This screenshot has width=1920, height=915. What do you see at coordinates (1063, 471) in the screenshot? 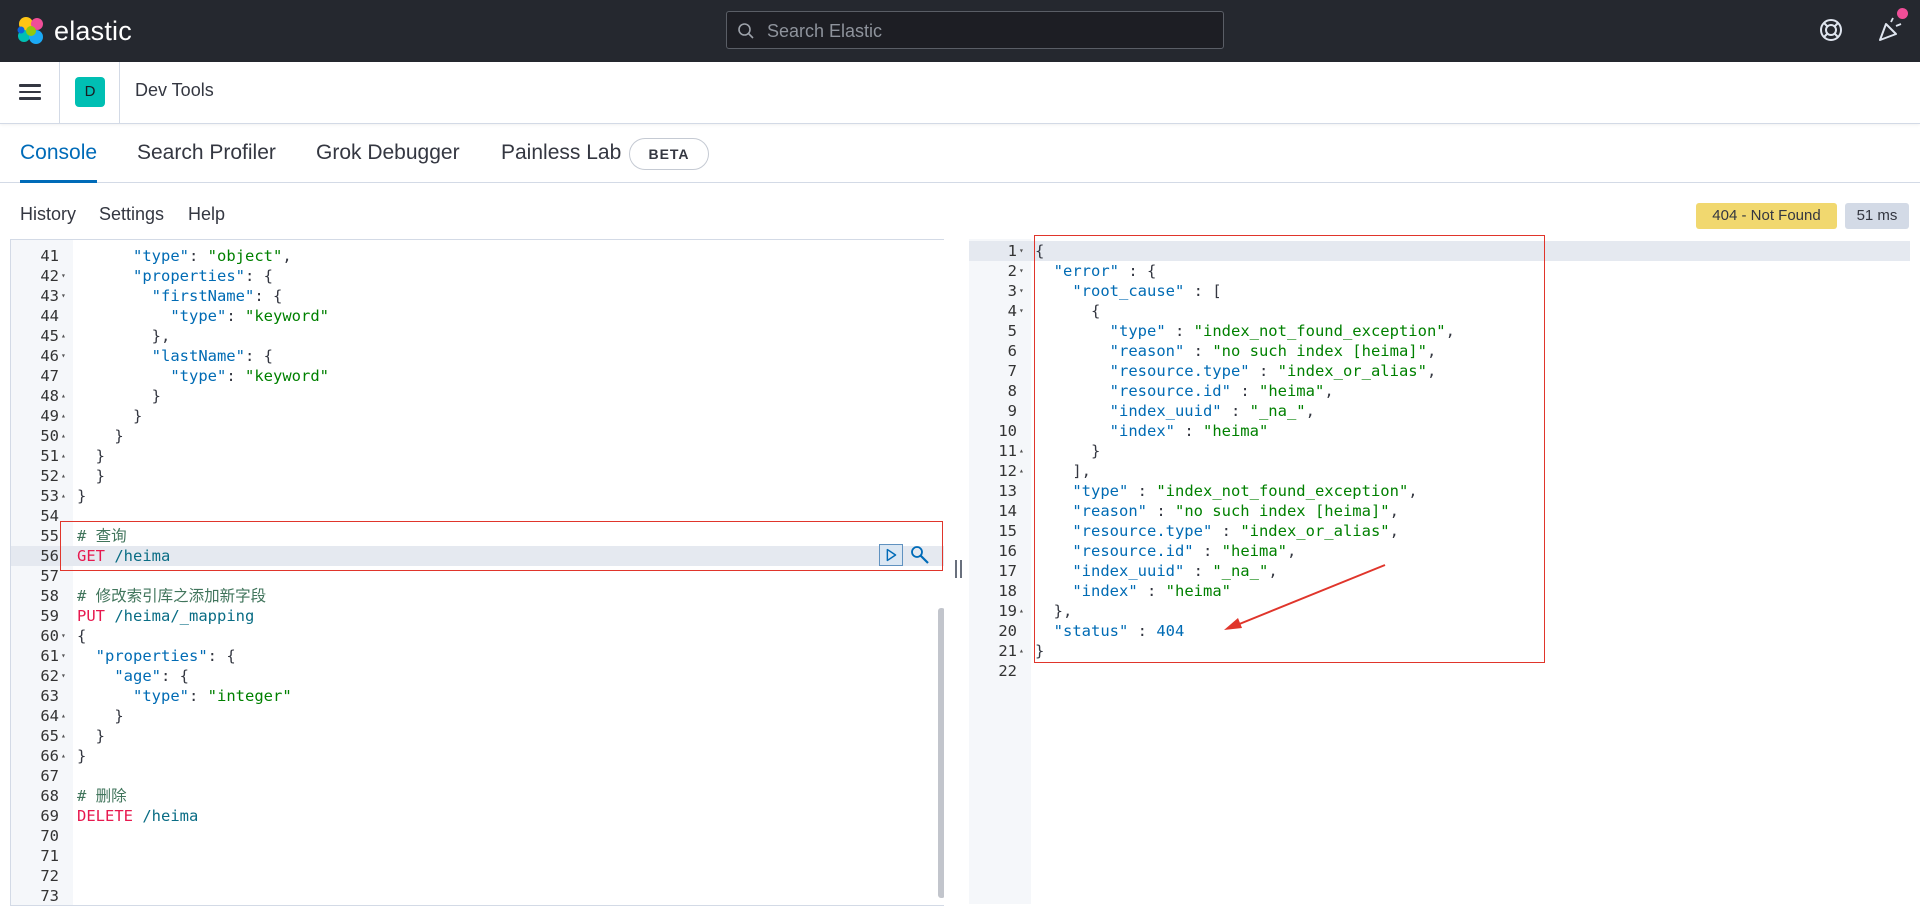
I see `code-text: ],` at bounding box center [1063, 471].